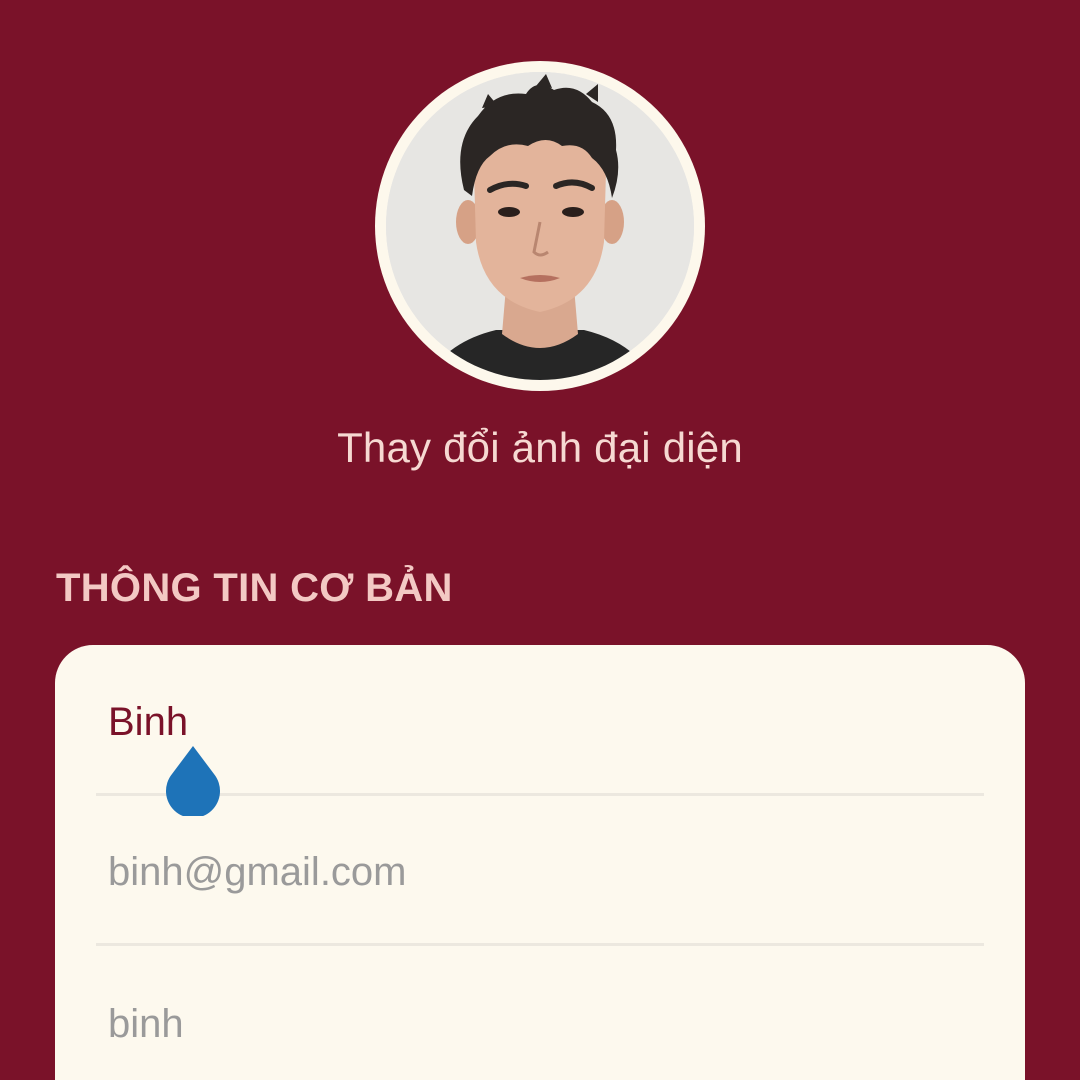 This screenshot has width=1080, height=1080. I want to click on name-input: Binh, so click(148, 722).